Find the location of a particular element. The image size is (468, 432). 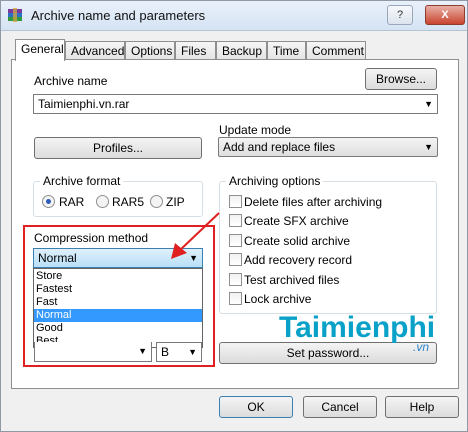

watermark-tld: .vn is located at coordinates (421, 347).